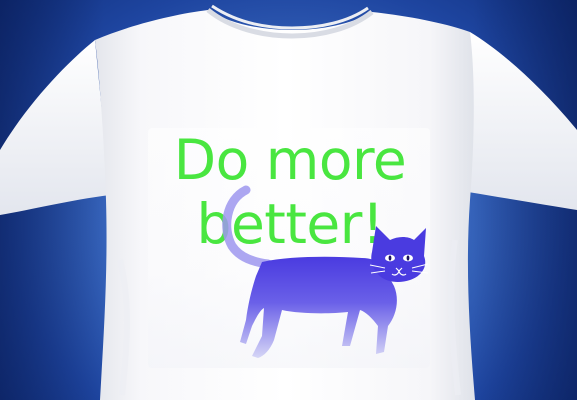  I want to click on cat-body, so click(318, 307).